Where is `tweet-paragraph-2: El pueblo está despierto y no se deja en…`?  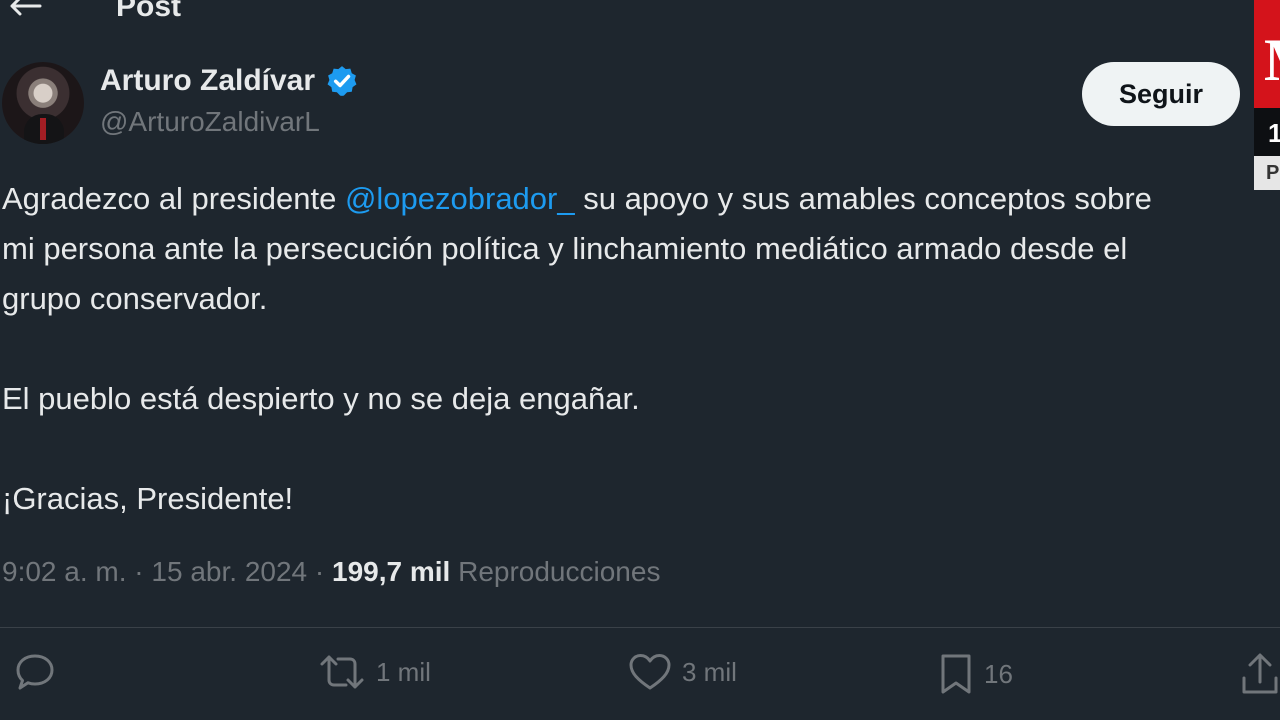 tweet-paragraph-2: El pueblo está despierto y no se deja en… is located at coordinates (321, 398).